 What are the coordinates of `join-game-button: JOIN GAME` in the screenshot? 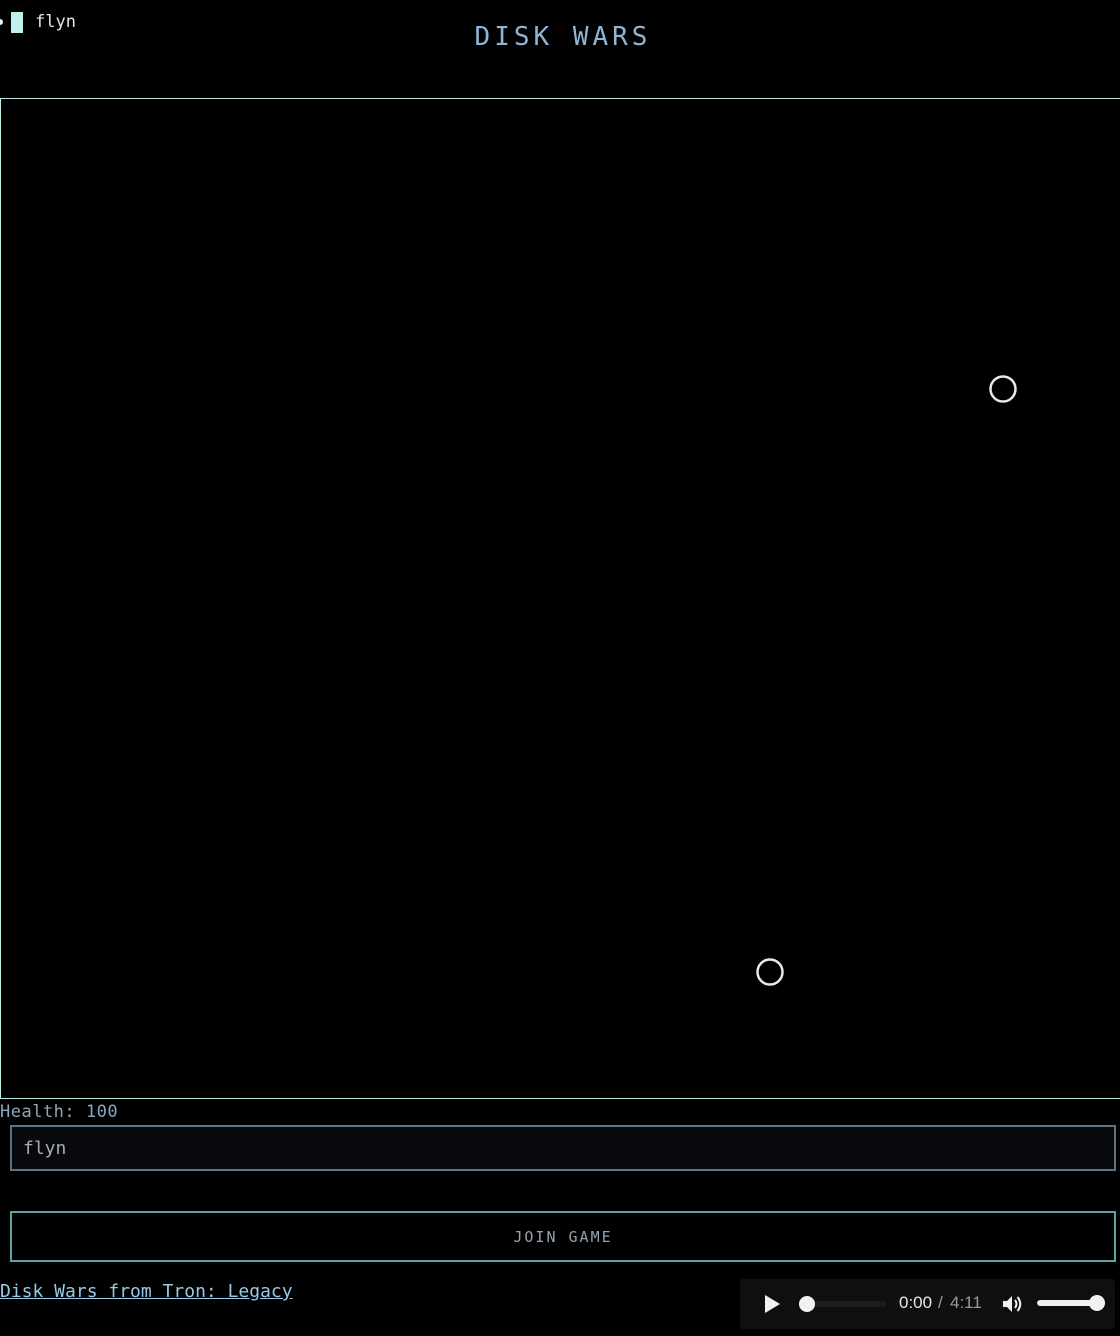 It's located at (563, 1236).